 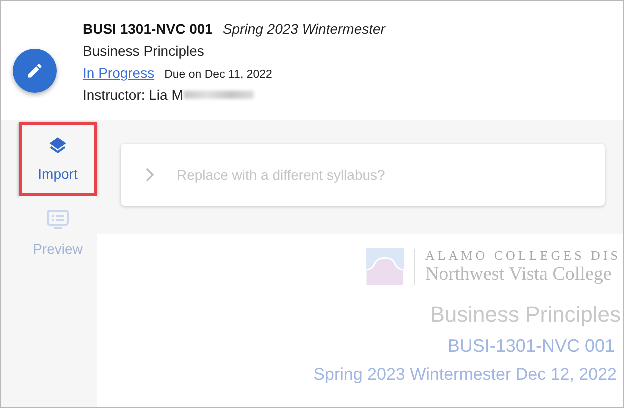 What do you see at coordinates (218, 75) in the screenshot?
I see `due-date: Due on Dec 11, 2022` at bounding box center [218, 75].